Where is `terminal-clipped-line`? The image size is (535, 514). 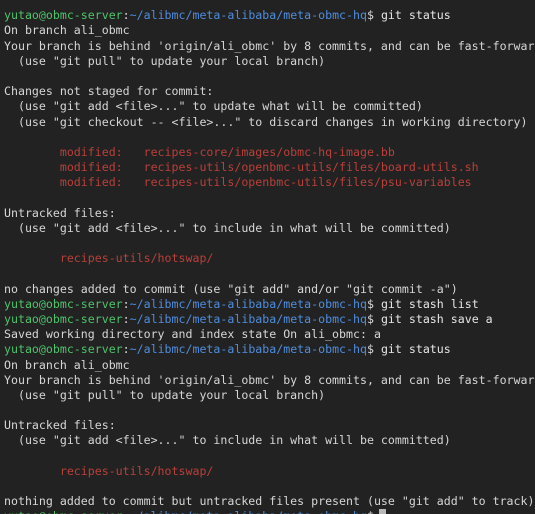
terminal-clipped-line is located at coordinates (269, 4).